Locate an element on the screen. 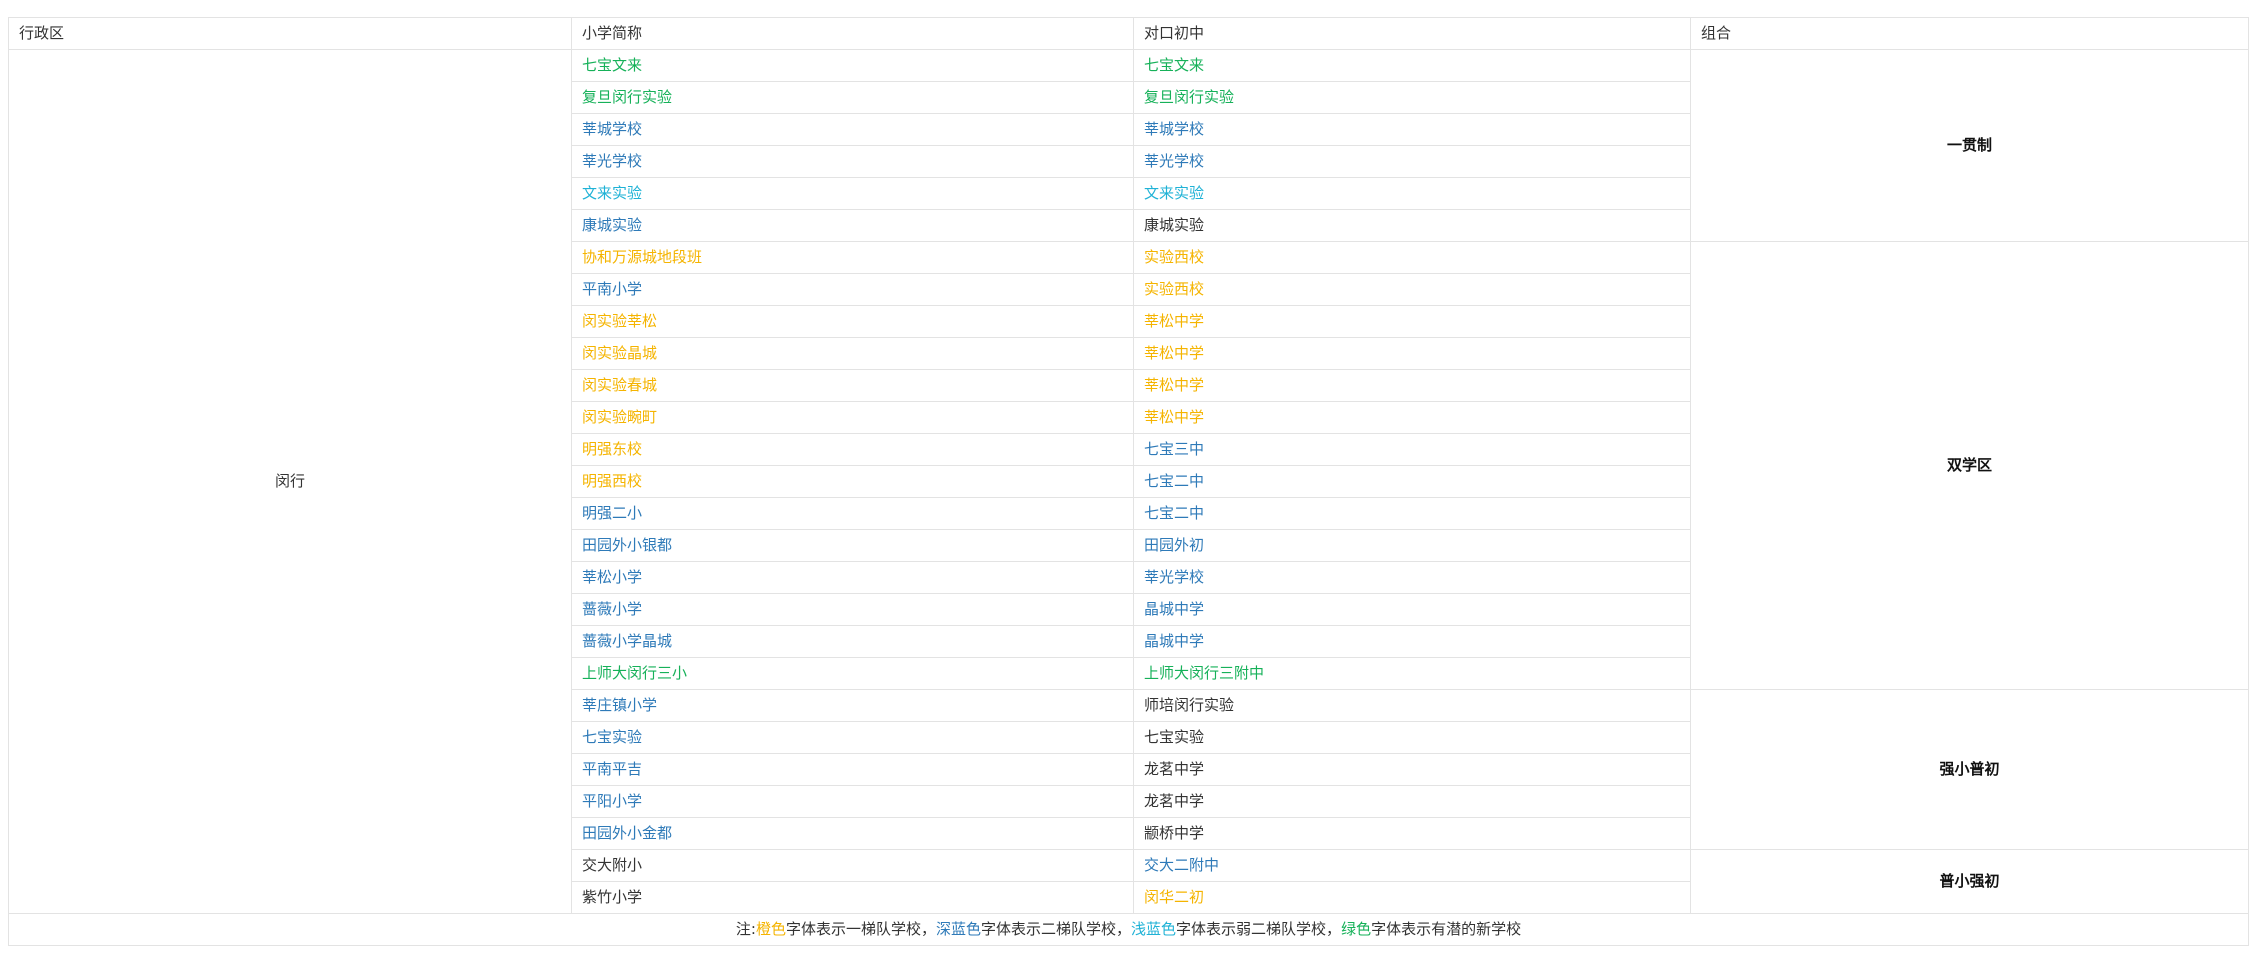 The width and height of the screenshot is (2257, 967). primary-school-cell: 蔷薇小学 is located at coordinates (852, 609).